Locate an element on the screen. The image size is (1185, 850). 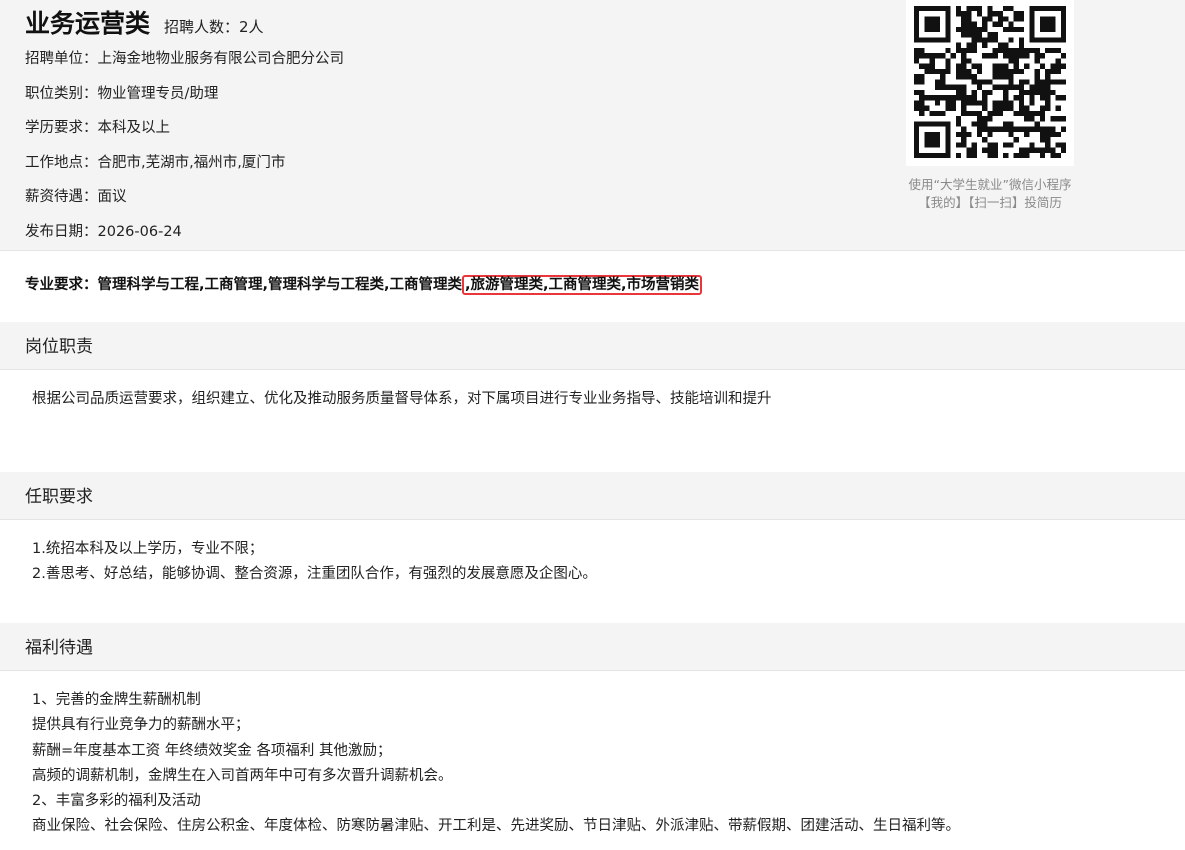
requirement-line: 1.统招本科及以上学历，专业不限； is located at coordinates (148, 549).